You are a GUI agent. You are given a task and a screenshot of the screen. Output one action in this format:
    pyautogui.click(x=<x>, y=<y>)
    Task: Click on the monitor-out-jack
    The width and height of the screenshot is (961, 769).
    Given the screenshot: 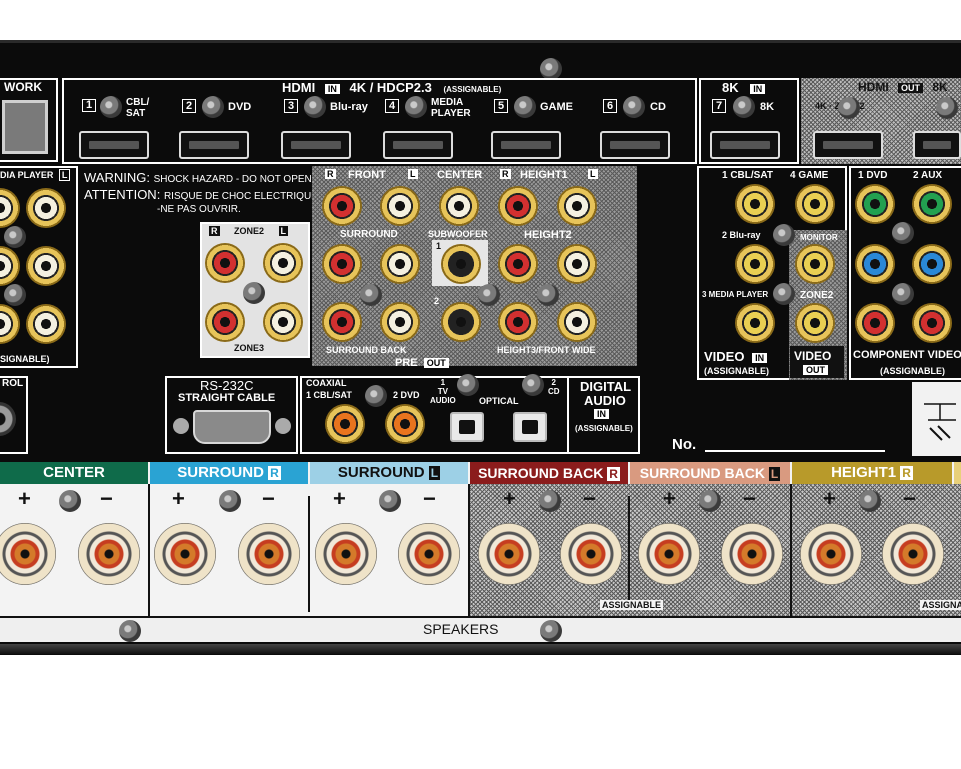 What is the action you would take?
    pyautogui.click(x=815, y=264)
    